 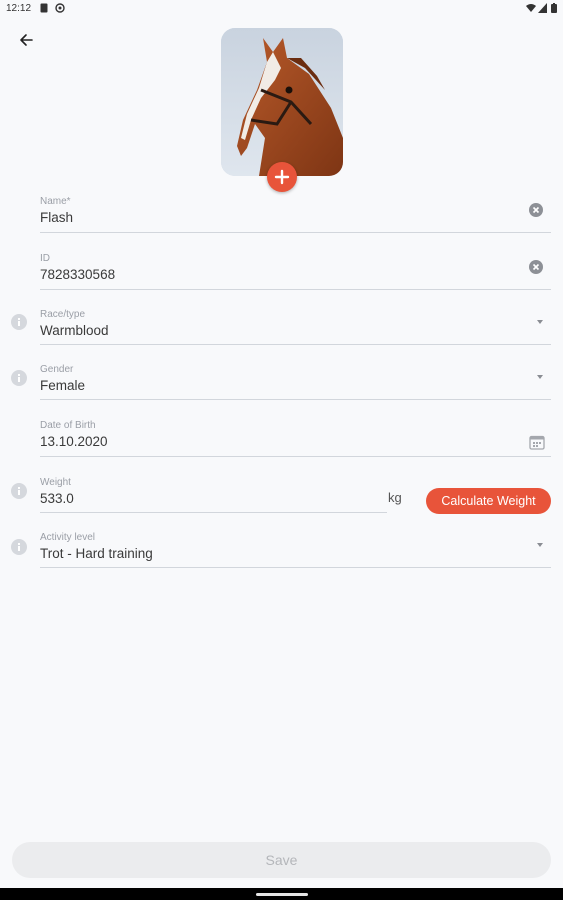 What do you see at coordinates (74, 441) in the screenshot?
I see `dob-value: 13.10.2020` at bounding box center [74, 441].